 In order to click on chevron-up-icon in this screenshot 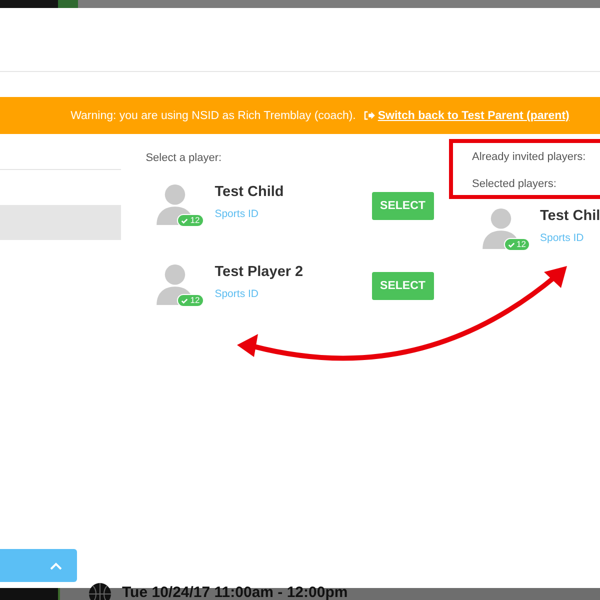, I will do `click(56, 566)`.